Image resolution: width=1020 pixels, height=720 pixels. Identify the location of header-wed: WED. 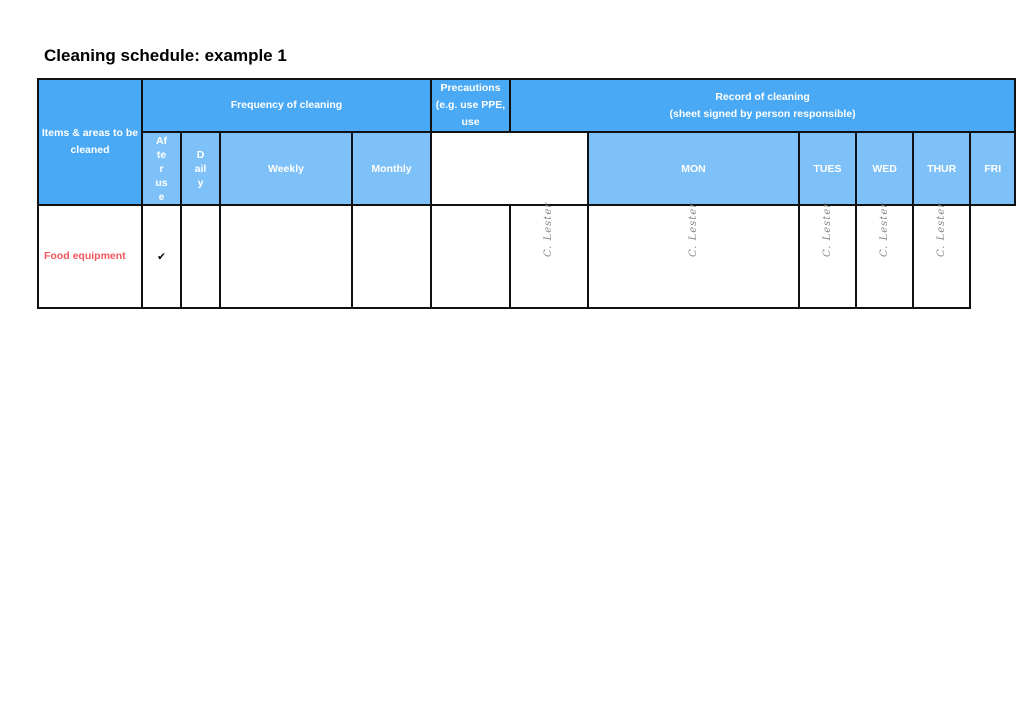
(885, 168).